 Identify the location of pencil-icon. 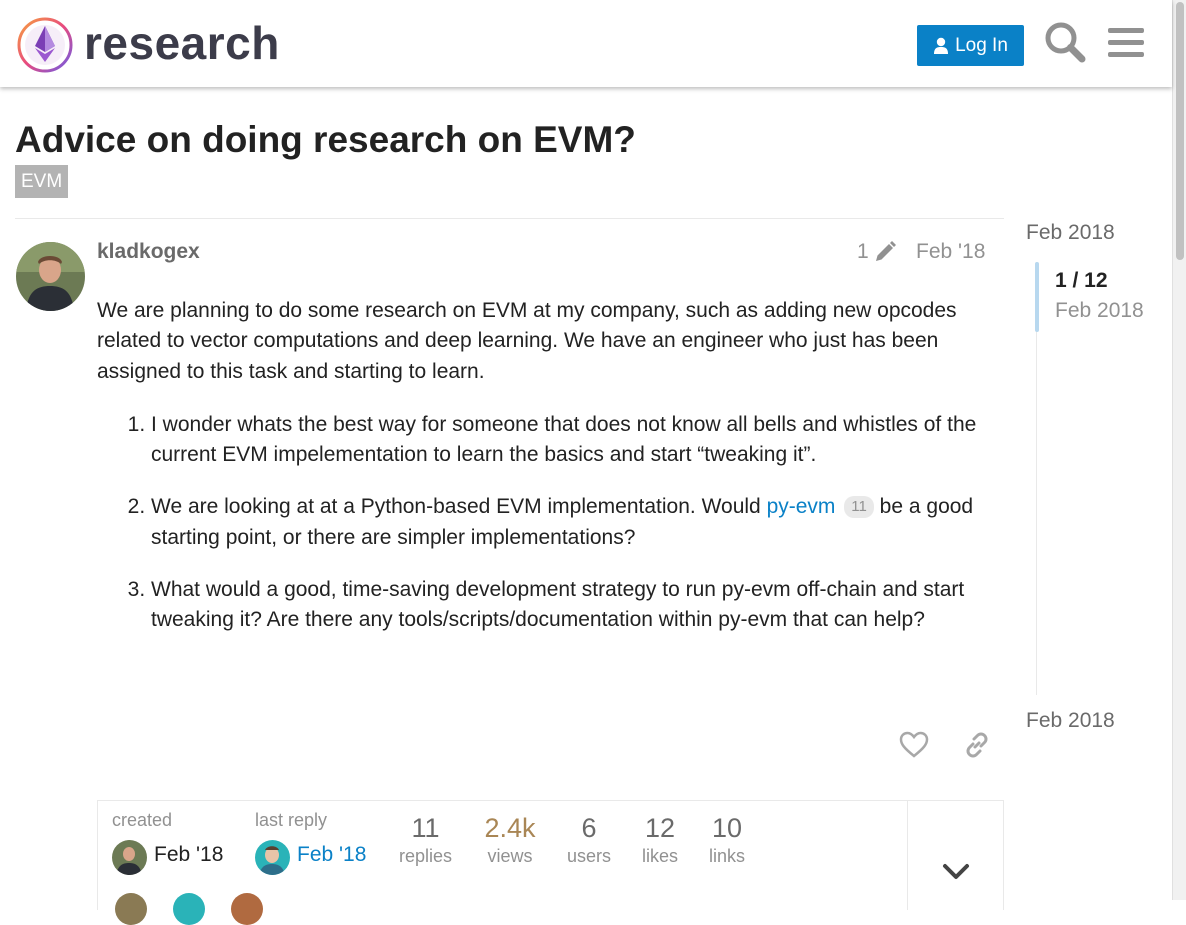
(885, 251).